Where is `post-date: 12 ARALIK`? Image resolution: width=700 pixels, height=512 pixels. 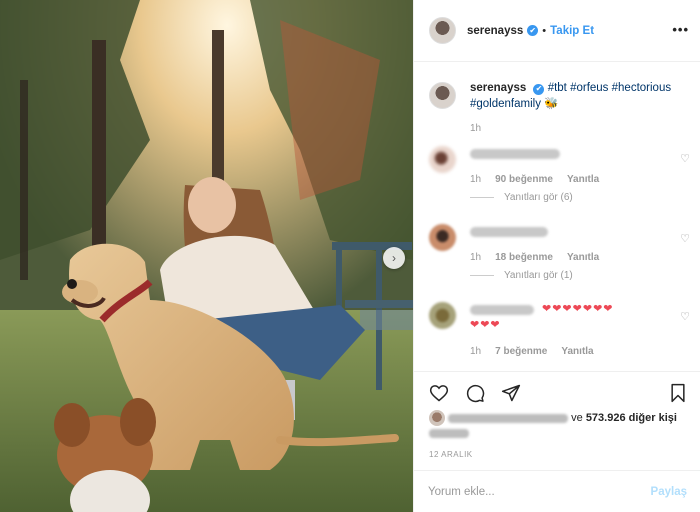
post-date: 12 ARALIK is located at coordinates (451, 454).